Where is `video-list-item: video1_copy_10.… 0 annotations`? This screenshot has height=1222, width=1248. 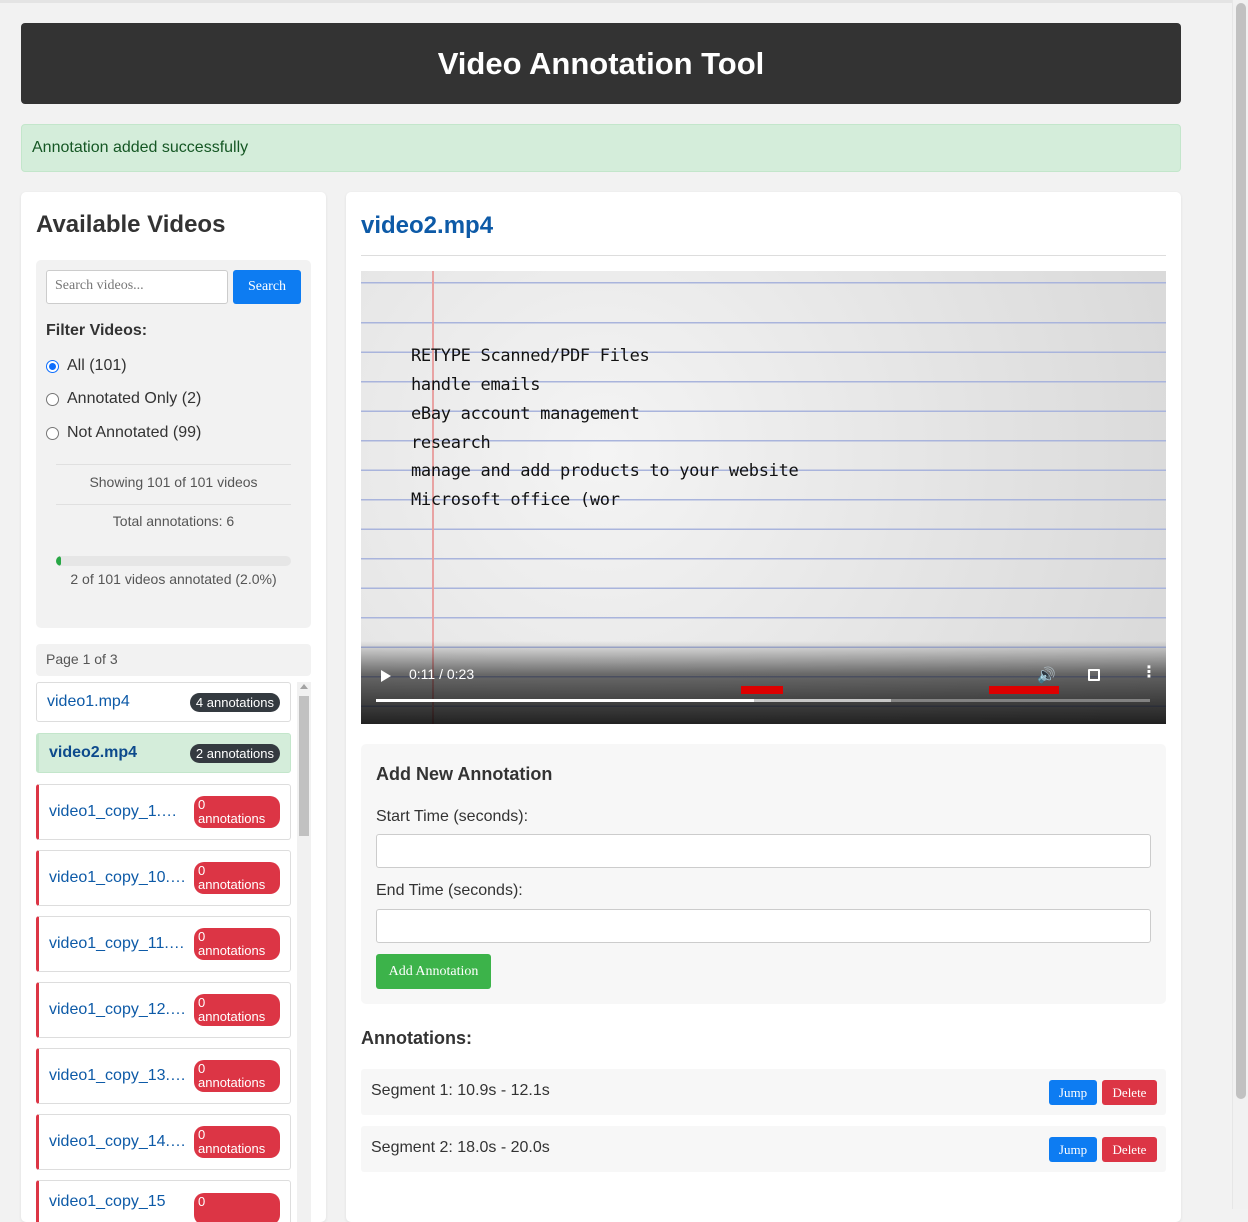 video-list-item: video1_copy_10.… 0 annotations is located at coordinates (163, 878).